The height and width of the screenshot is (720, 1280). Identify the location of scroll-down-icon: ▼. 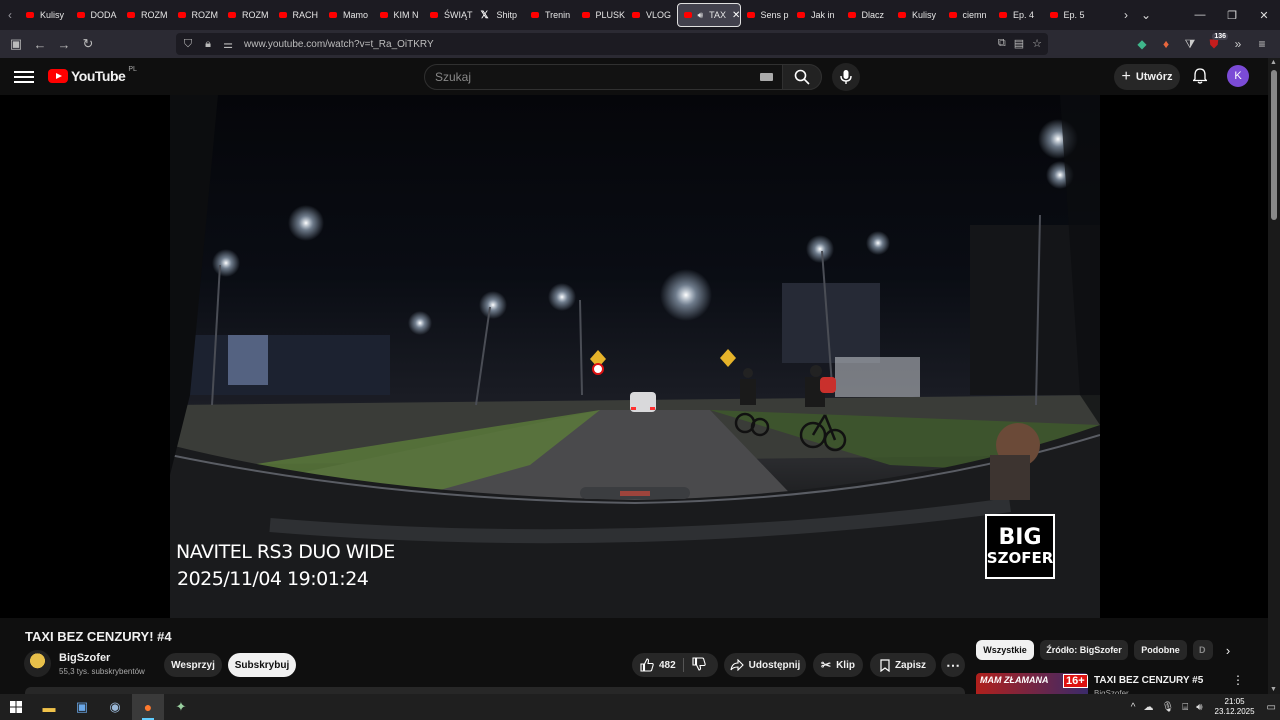
(1273, 689).